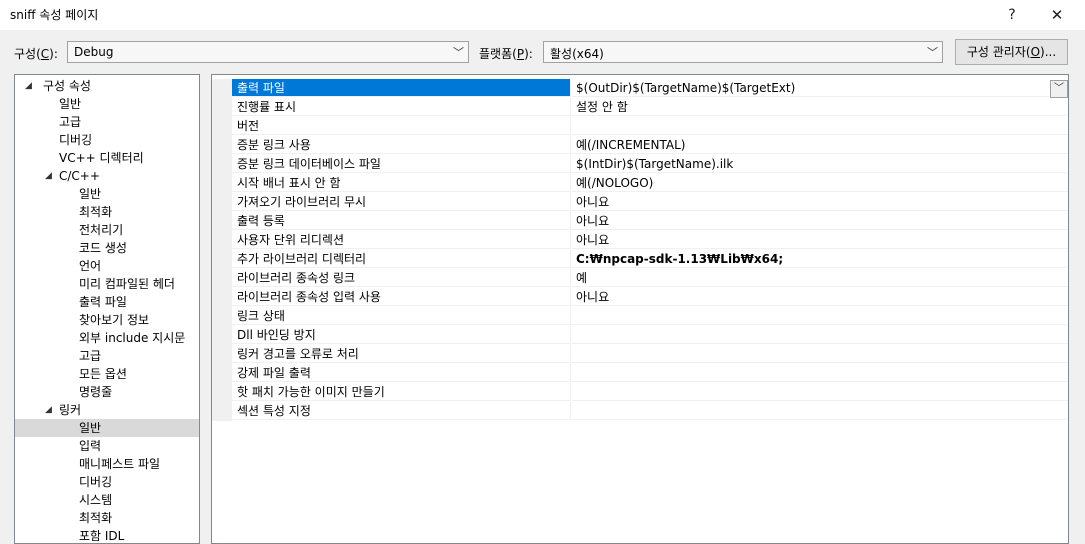 This screenshot has width=1085, height=544. I want to click on property-value: C:₩npcap-sdk-1.13₩Lib₩x64;, so click(820, 259).